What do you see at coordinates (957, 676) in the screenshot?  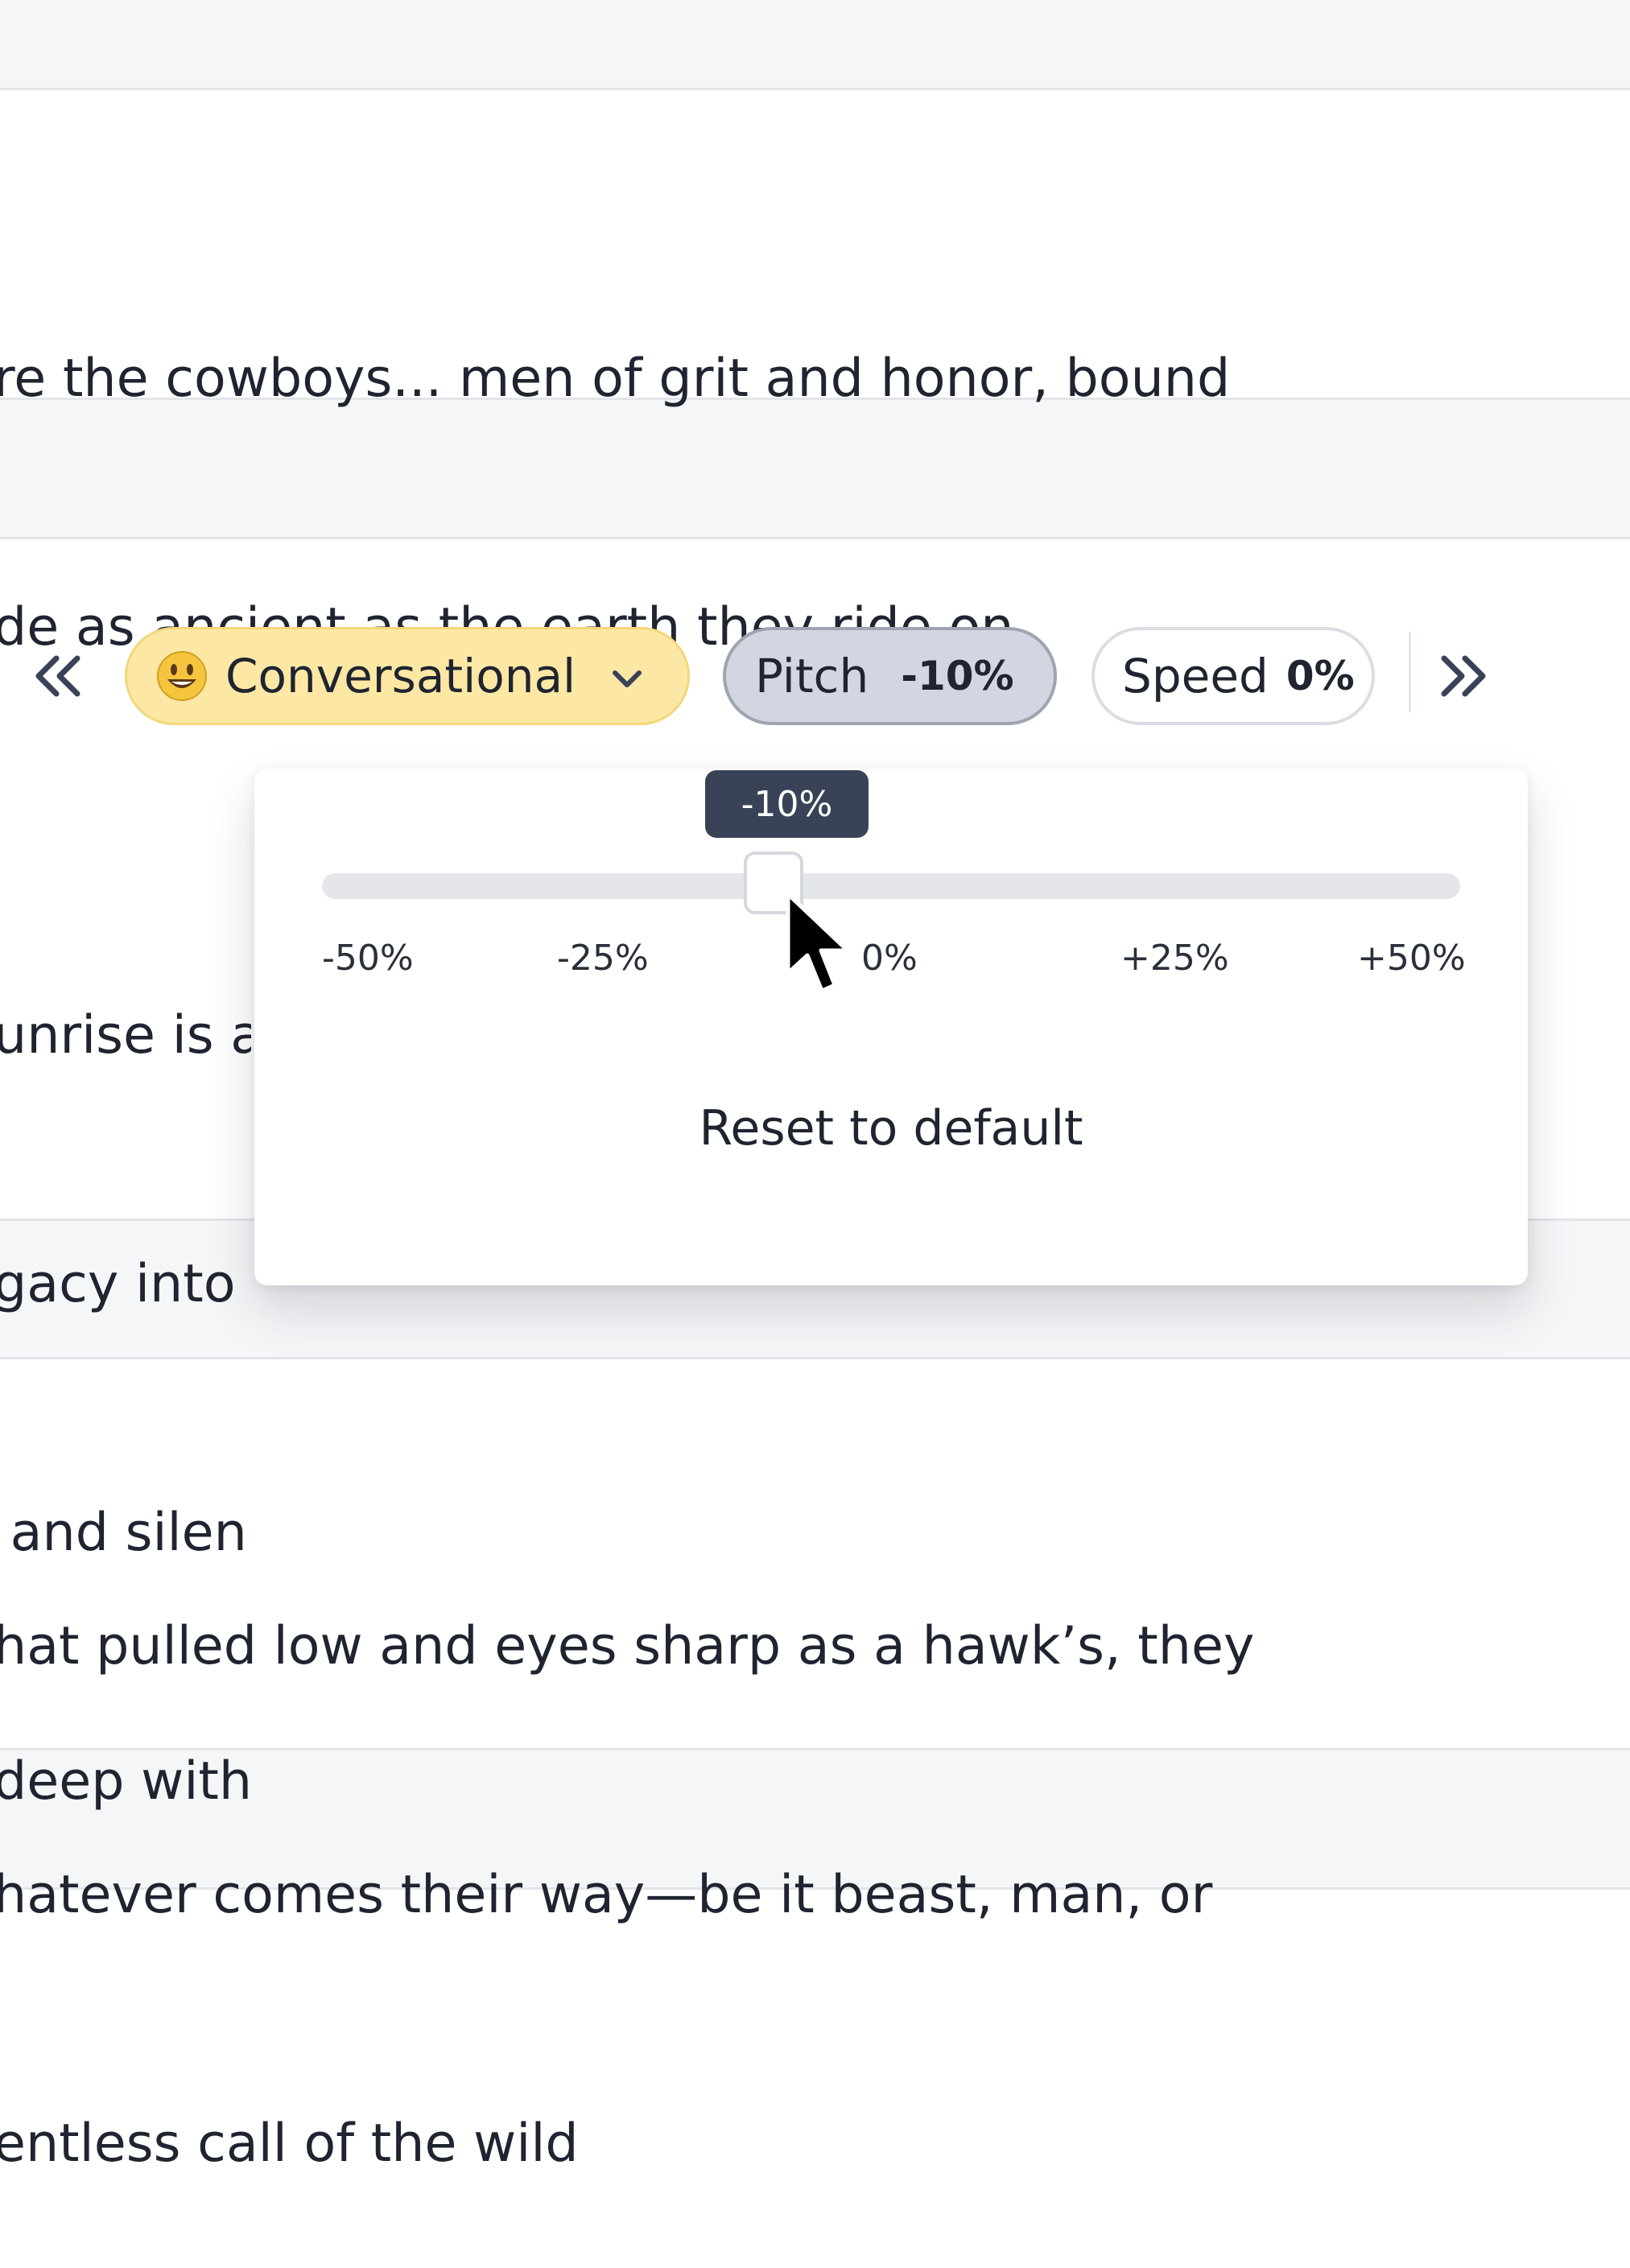 I see `pitch-value: -10%` at bounding box center [957, 676].